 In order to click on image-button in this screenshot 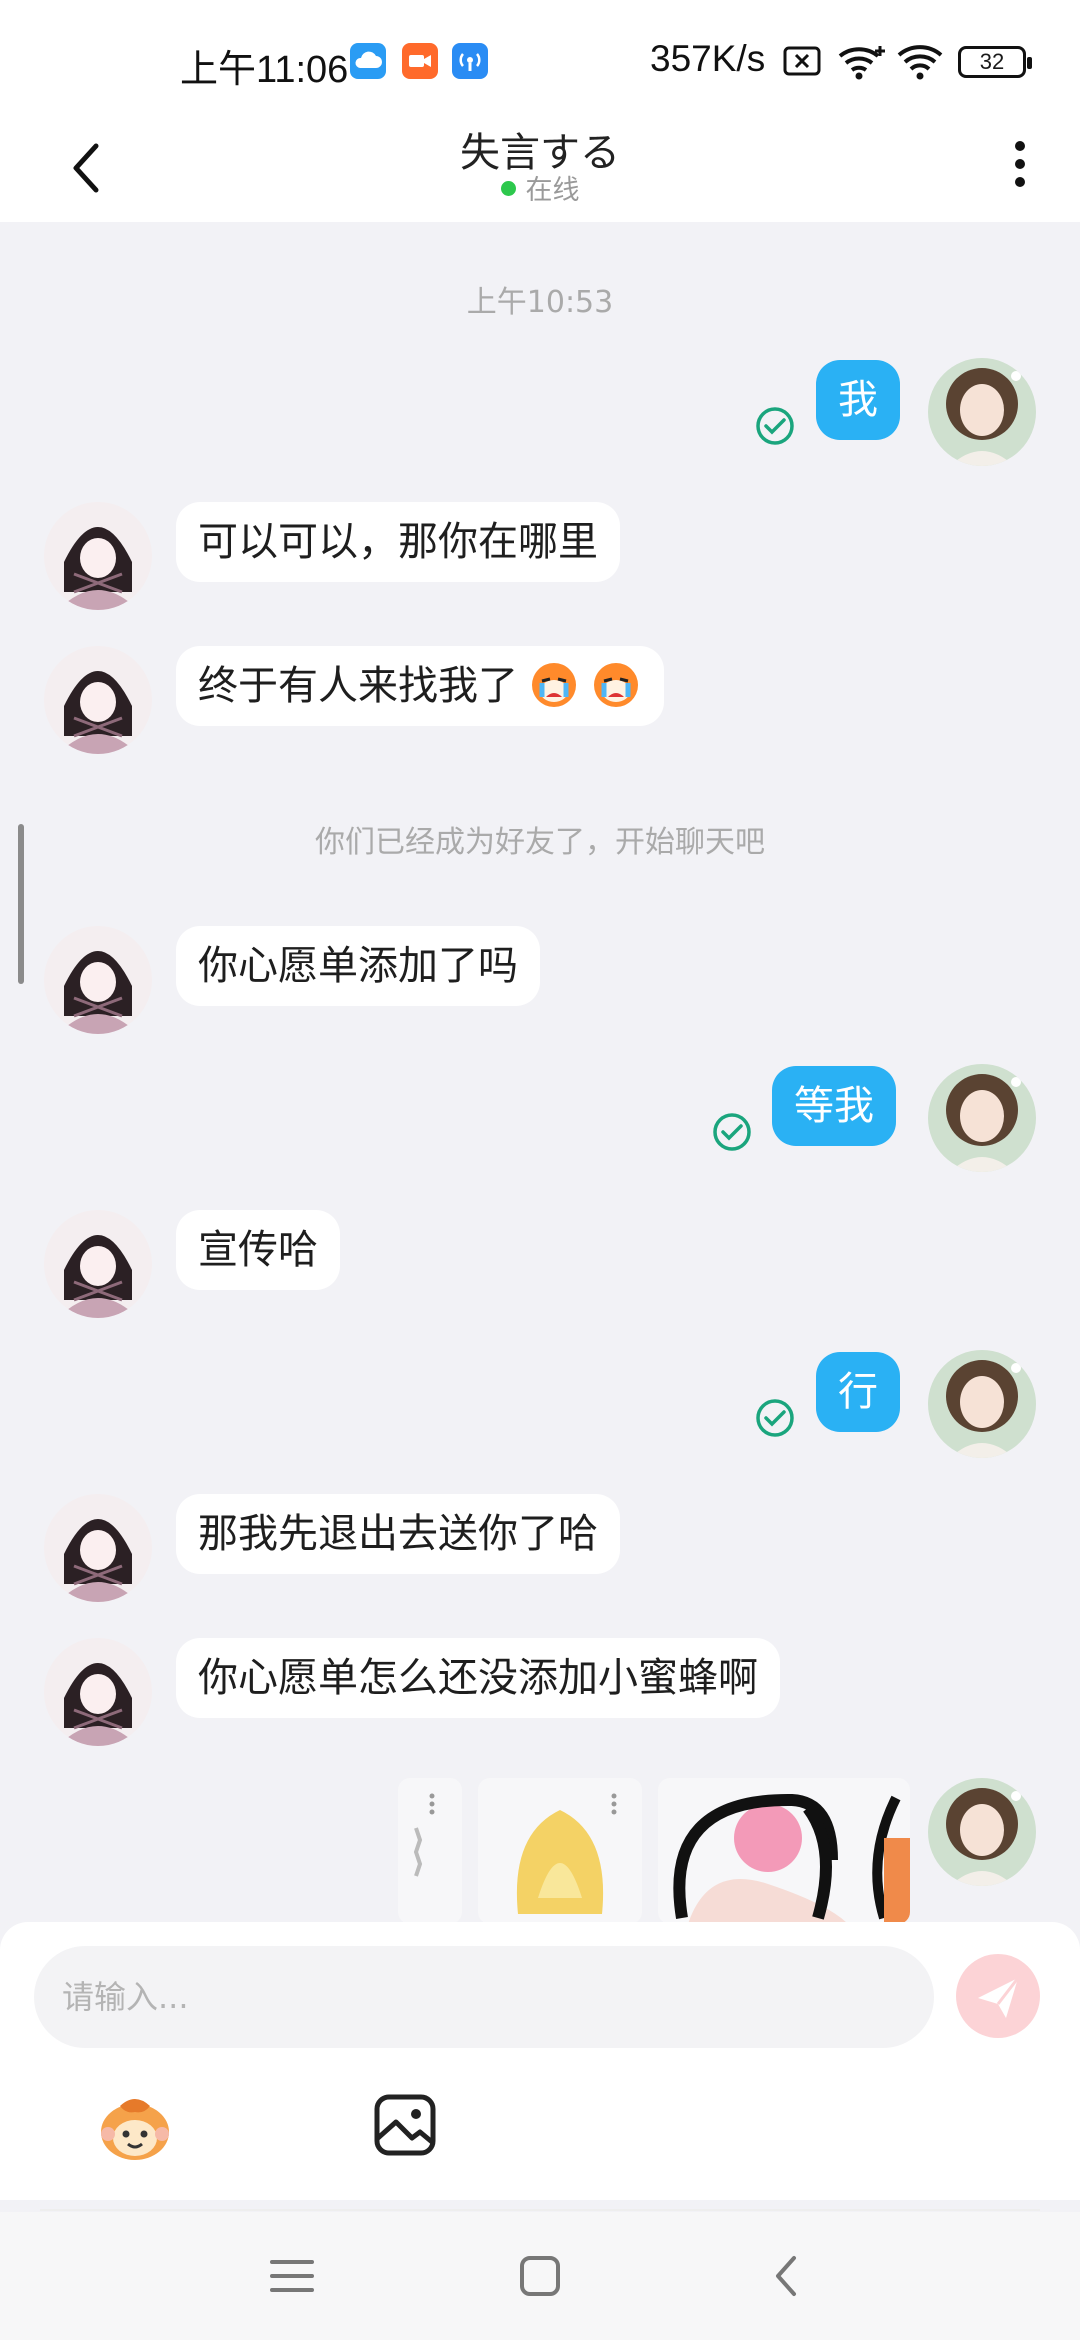, I will do `click(405, 2125)`.